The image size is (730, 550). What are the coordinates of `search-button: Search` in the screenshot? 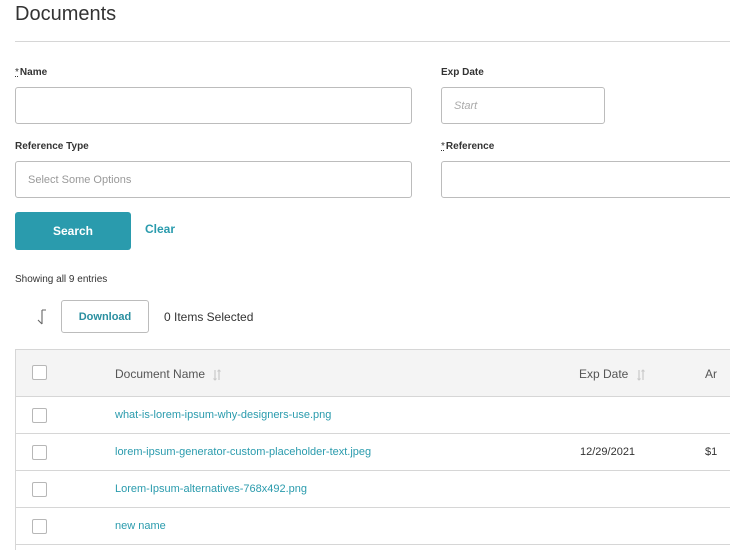 It's located at (73, 231).